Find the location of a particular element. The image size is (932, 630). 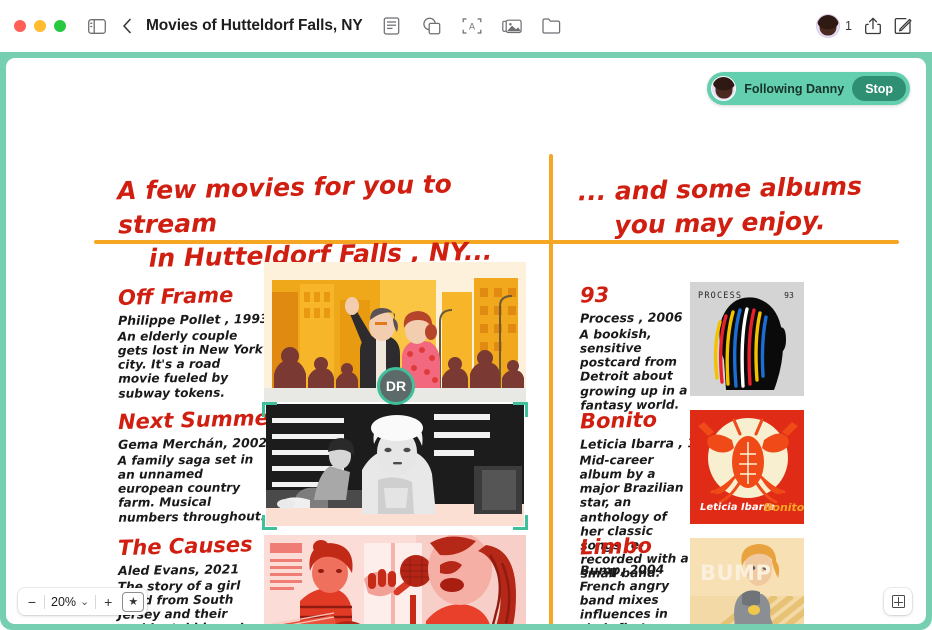

shapes-icon is located at coordinates (432, 26).